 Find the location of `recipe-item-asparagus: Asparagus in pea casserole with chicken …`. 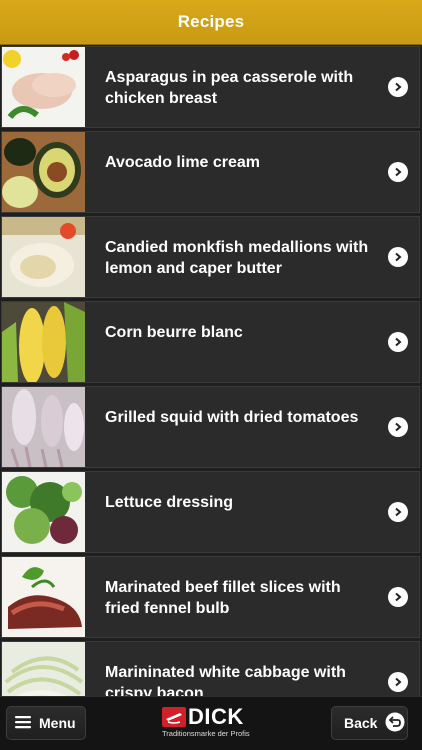

recipe-item-asparagus: Asparagus in pea casserole with chicken … is located at coordinates (210, 87).